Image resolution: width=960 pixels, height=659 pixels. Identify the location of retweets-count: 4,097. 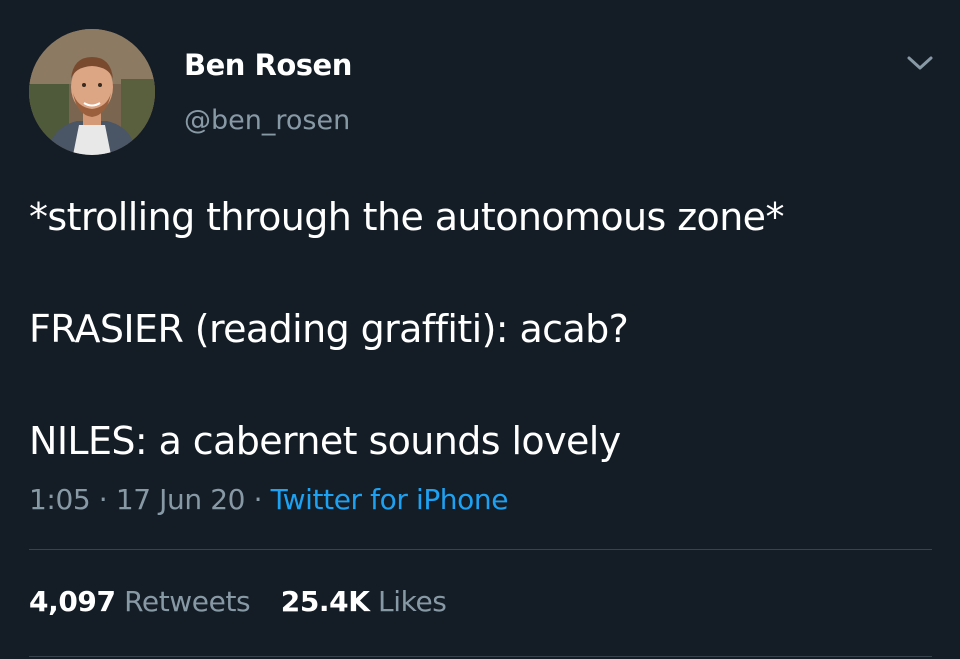
(72, 601).